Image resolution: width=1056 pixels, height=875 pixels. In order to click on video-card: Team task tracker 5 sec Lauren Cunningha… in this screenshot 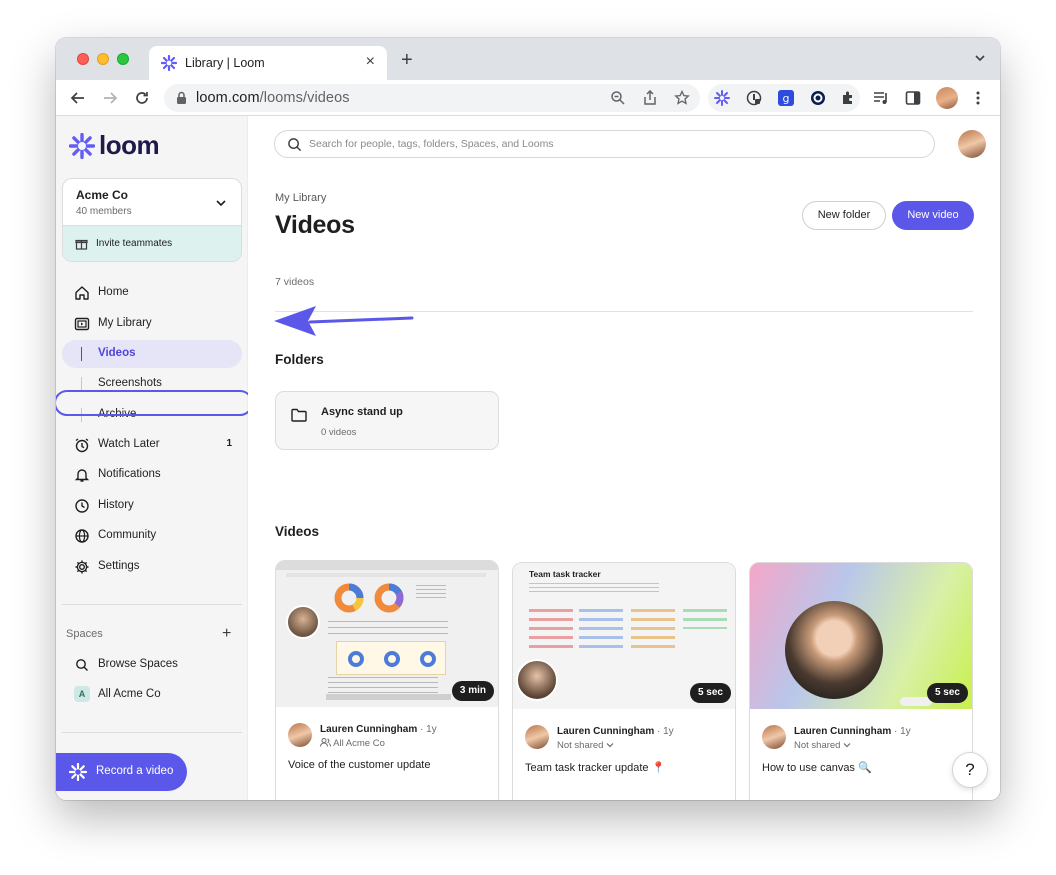, I will do `click(624, 681)`.